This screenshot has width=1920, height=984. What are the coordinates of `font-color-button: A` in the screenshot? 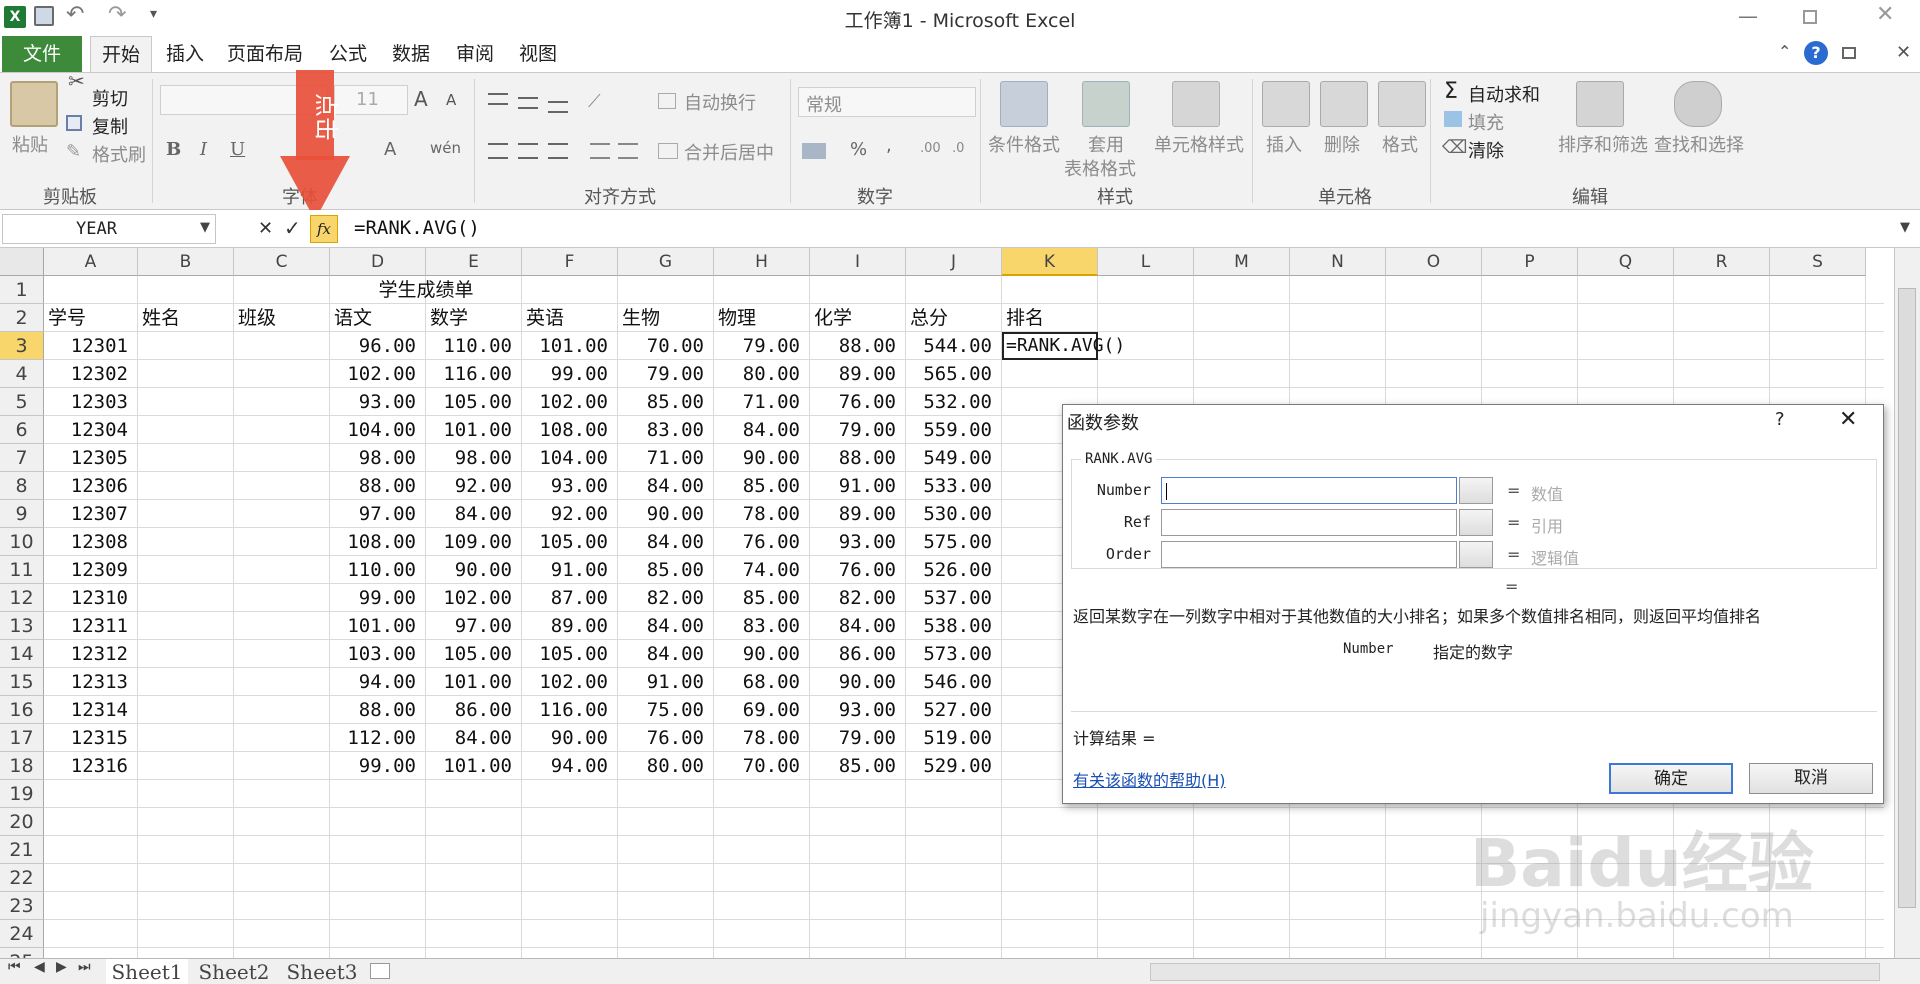 It's located at (390, 149).